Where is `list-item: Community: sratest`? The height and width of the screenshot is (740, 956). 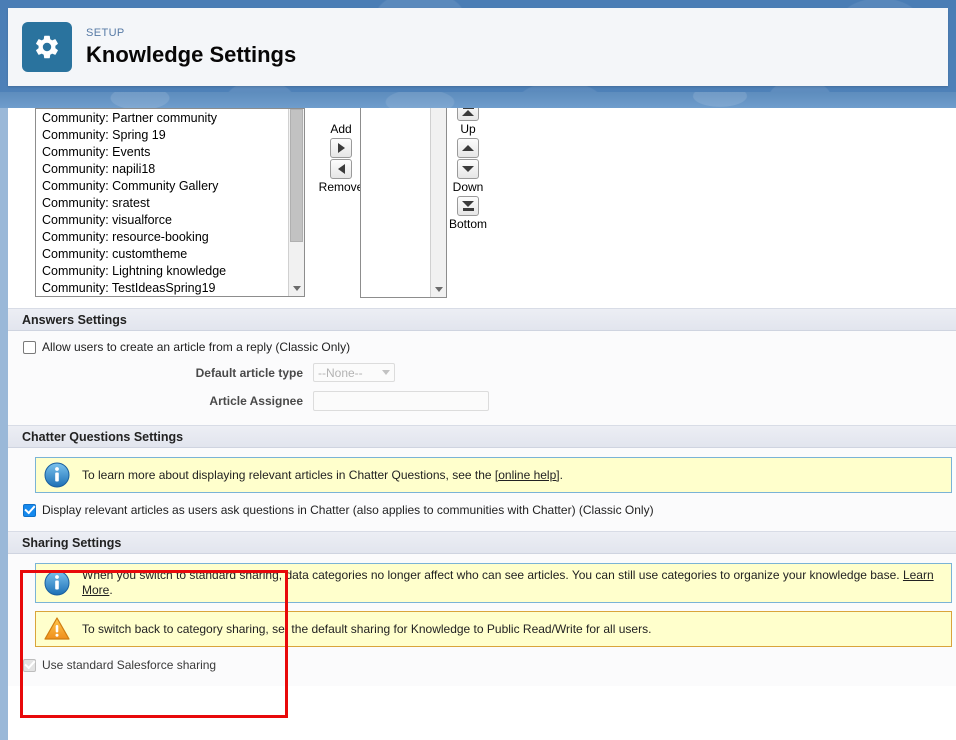
list-item: Community: sratest is located at coordinates (163, 203).